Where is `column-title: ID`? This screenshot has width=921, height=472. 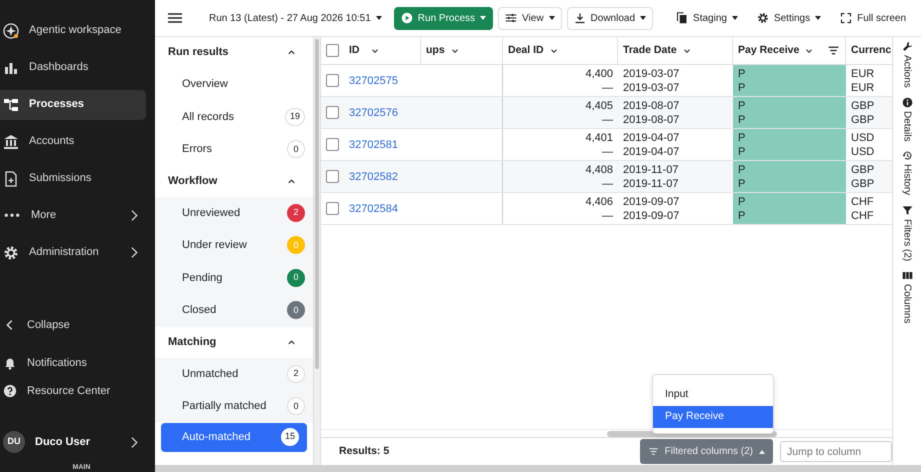 column-title: ID is located at coordinates (354, 50).